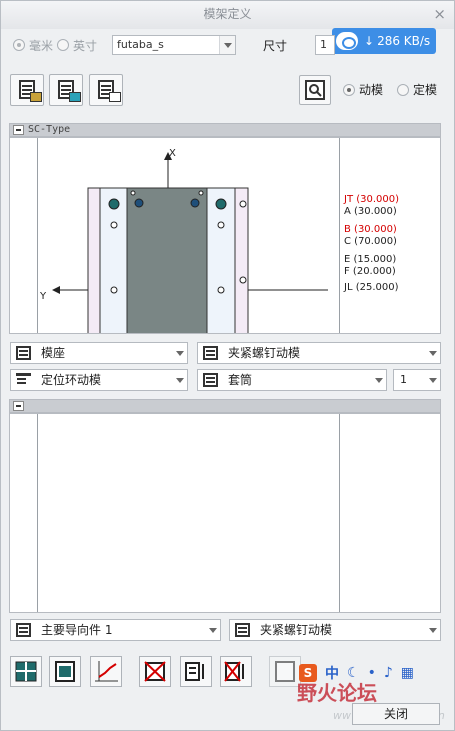 The width and height of the screenshot is (455, 731). Describe the element at coordinates (23, 630) in the screenshot. I see `guide-pin-icon` at that location.